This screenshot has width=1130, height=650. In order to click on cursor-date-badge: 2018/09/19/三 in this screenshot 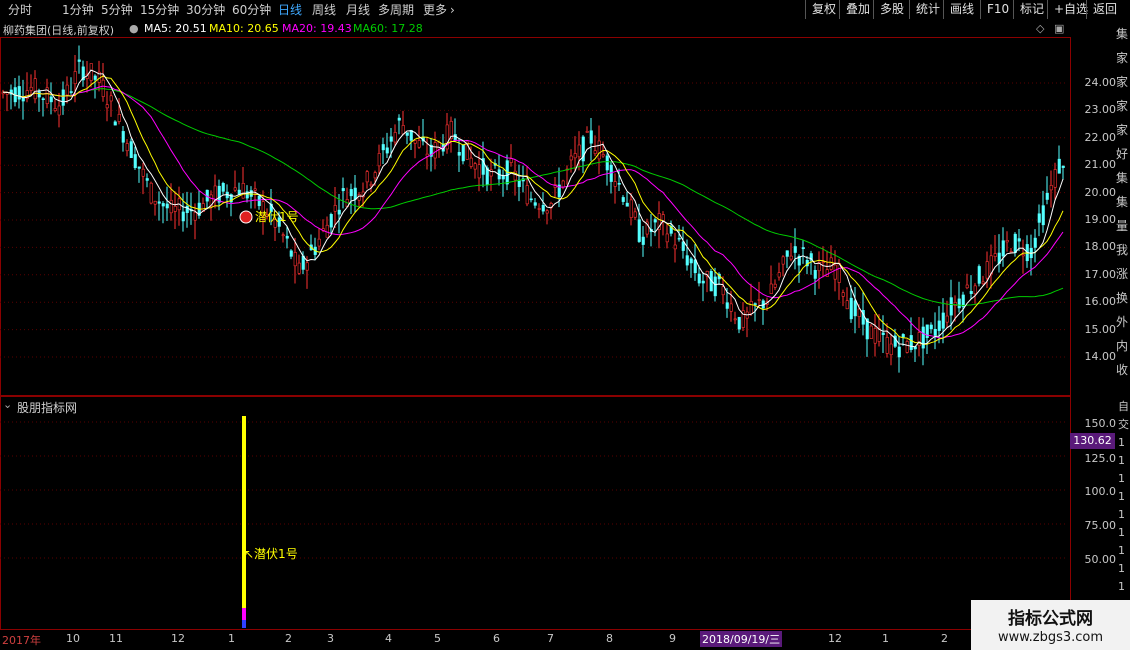, I will do `click(741, 639)`.